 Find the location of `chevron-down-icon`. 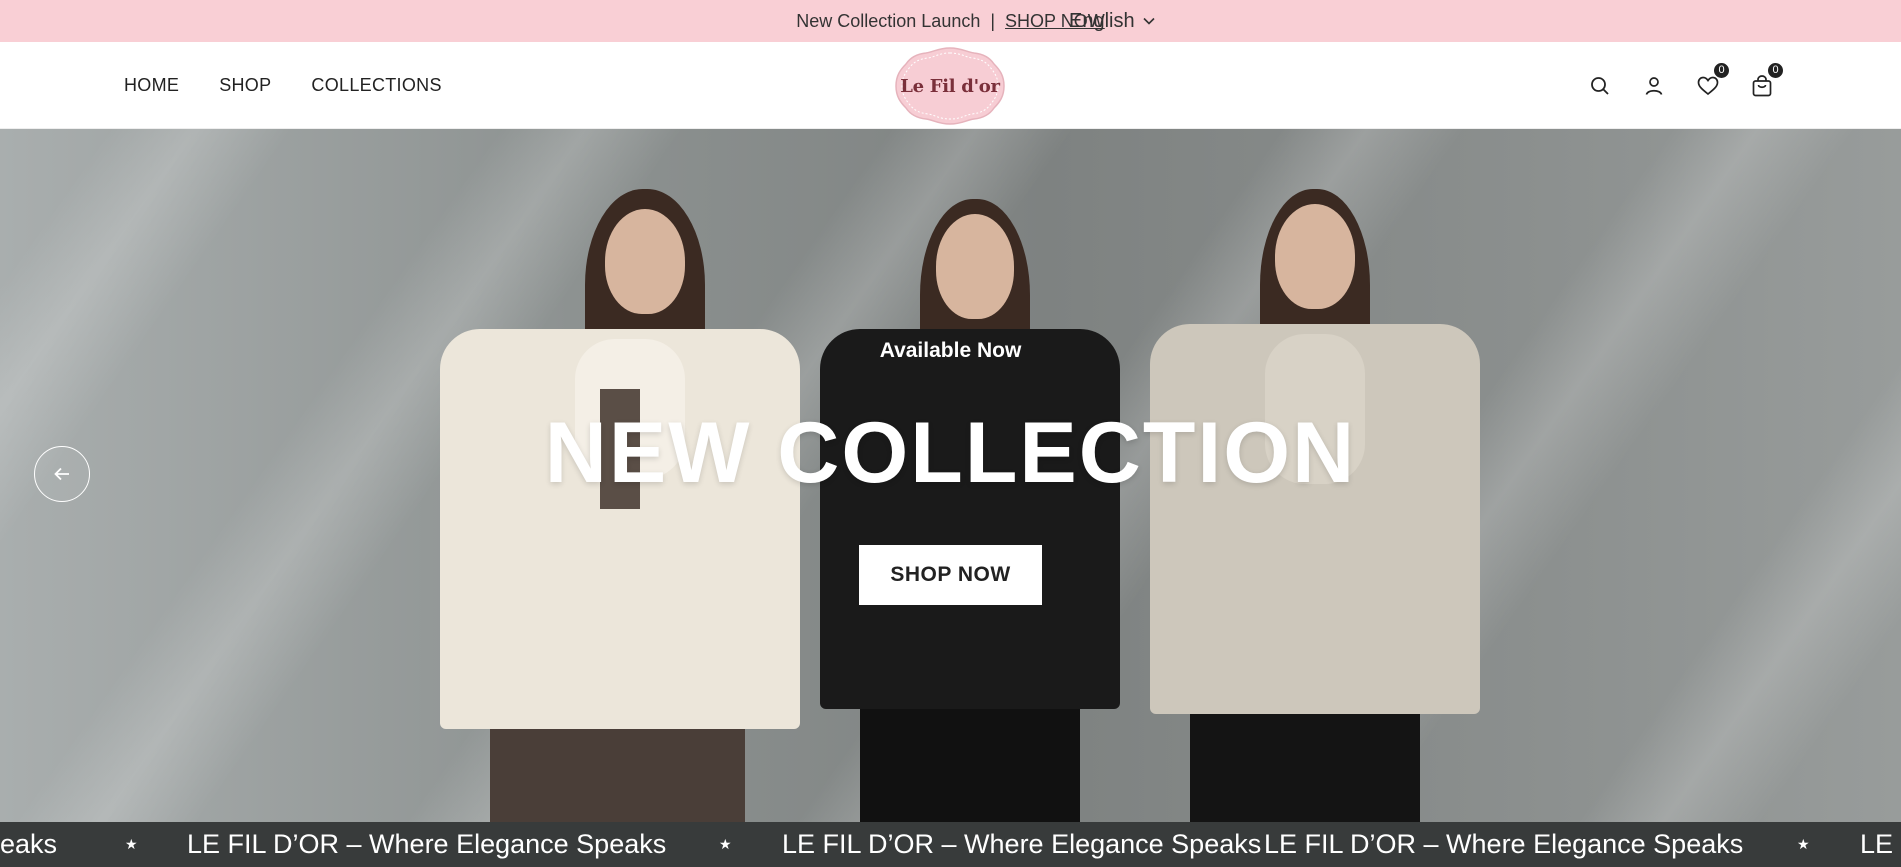

chevron-down-icon is located at coordinates (1149, 21).